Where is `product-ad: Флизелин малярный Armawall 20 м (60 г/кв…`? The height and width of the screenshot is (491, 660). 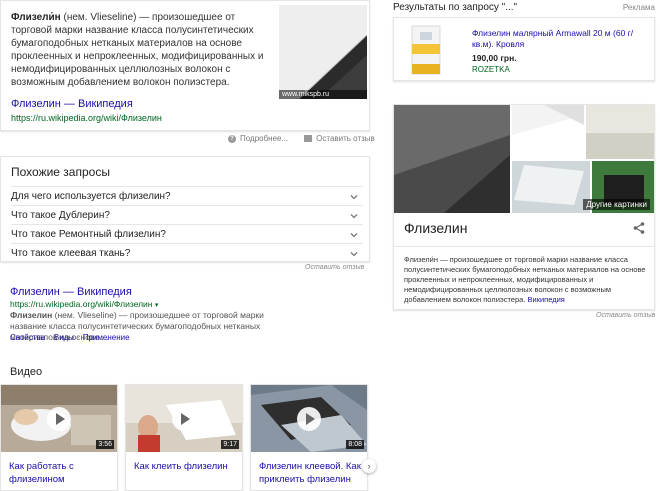
product-ad: Флизелин малярный Armawall 20 м (60 г/кв… is located at coordinates (524, 49).